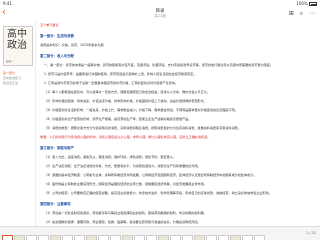  I want to click on status-battery: 100%, so click(306, 3).